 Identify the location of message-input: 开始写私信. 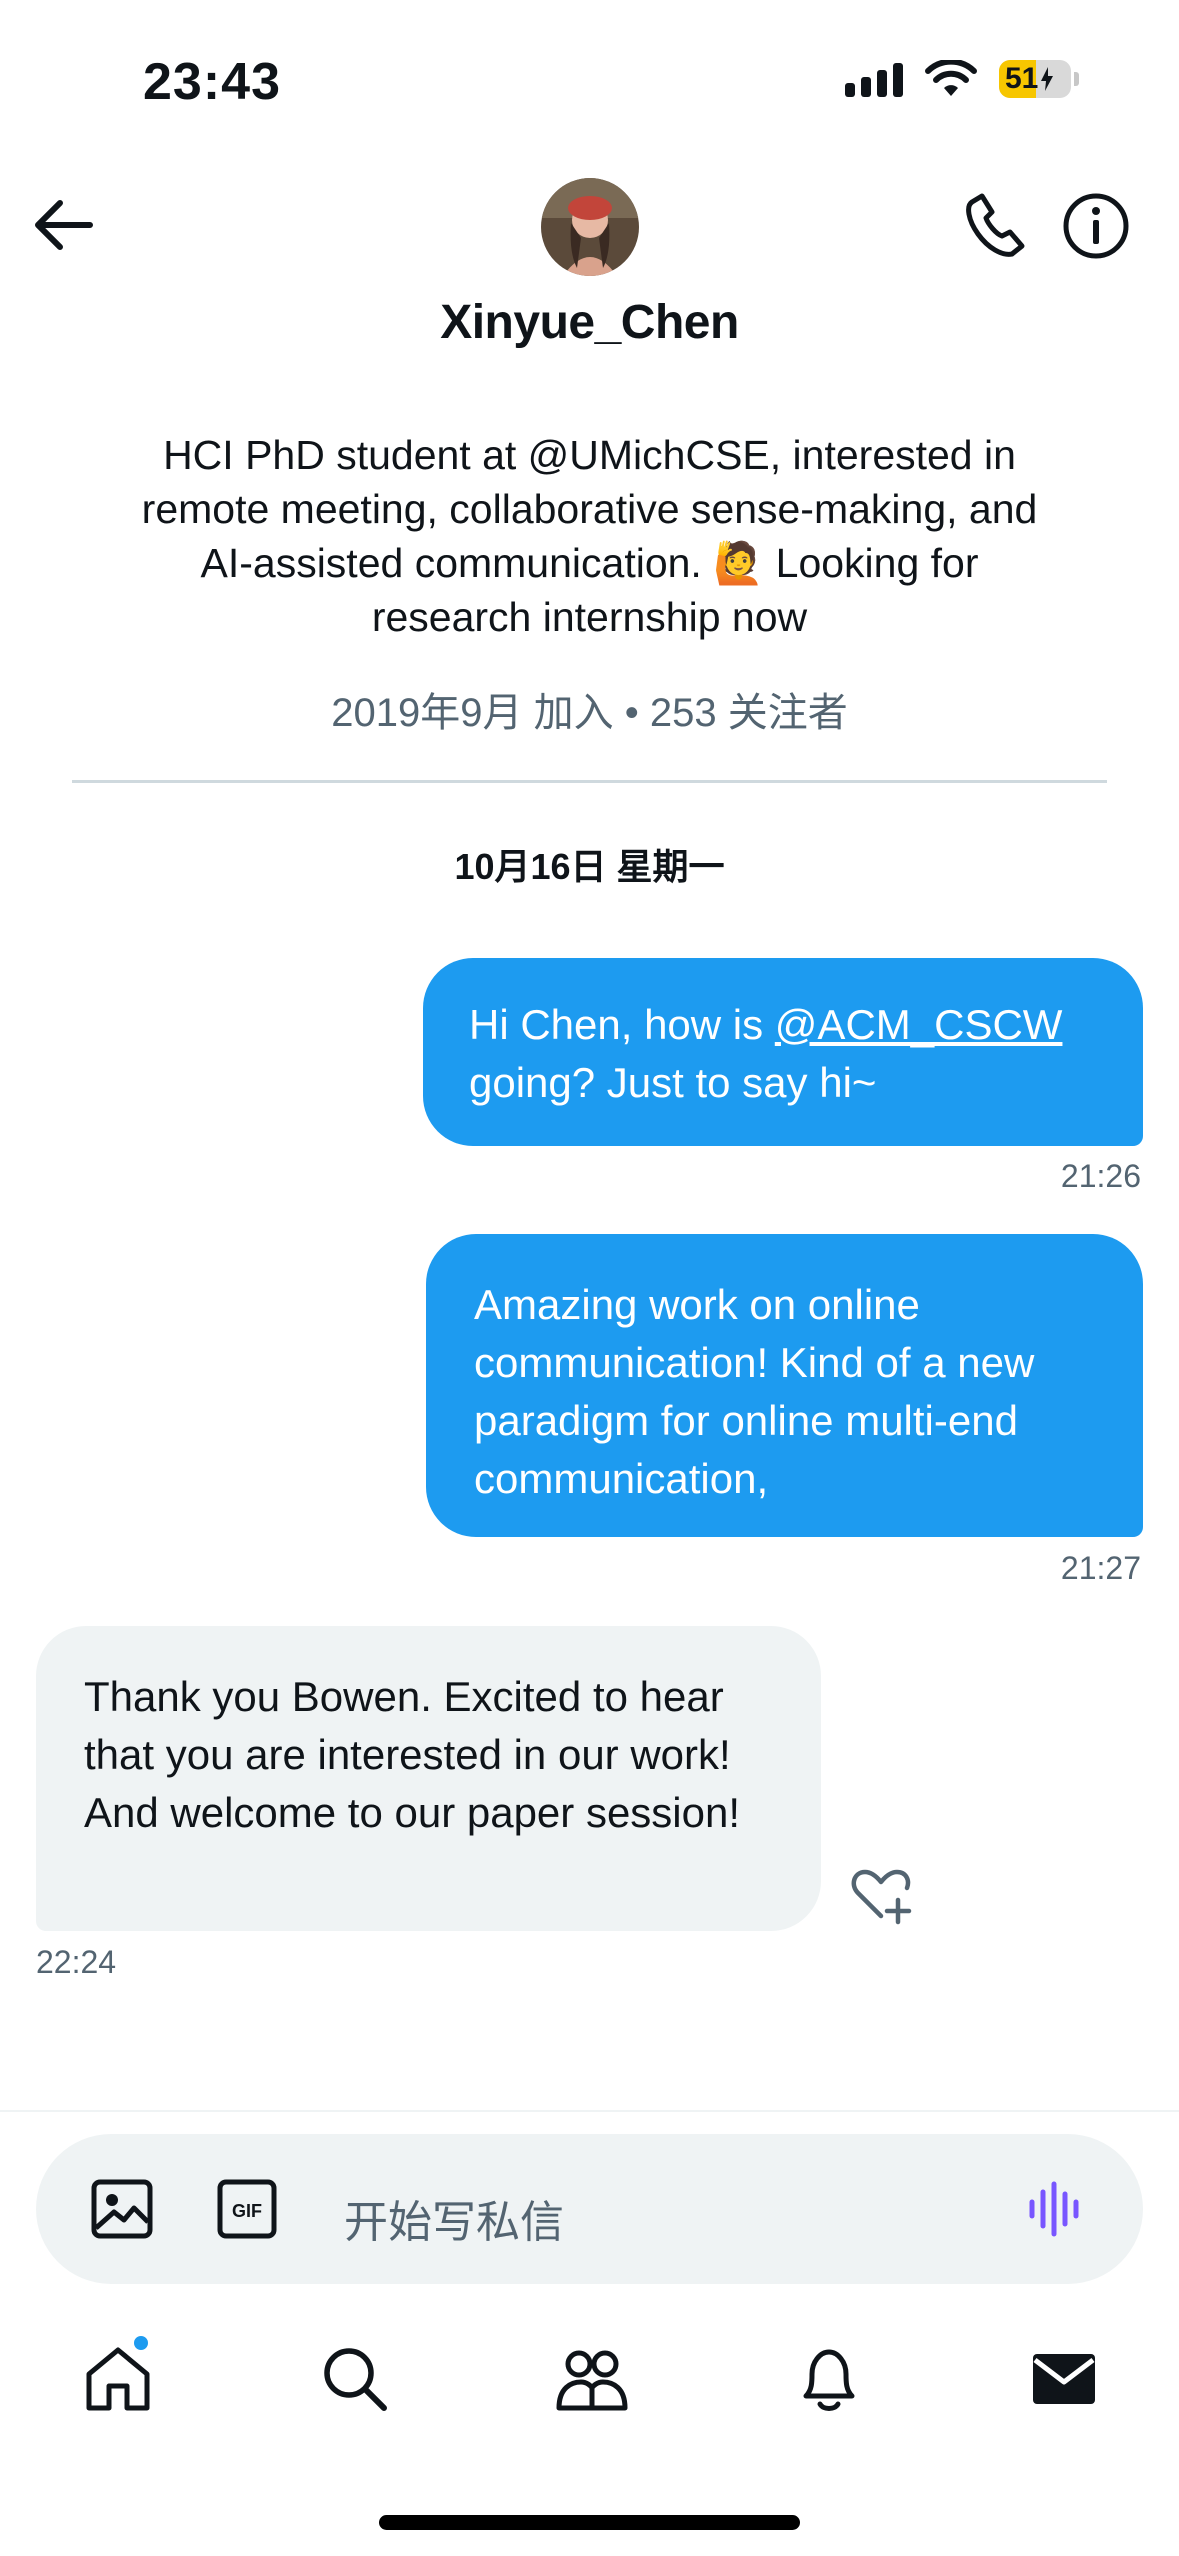
(454, 2218).